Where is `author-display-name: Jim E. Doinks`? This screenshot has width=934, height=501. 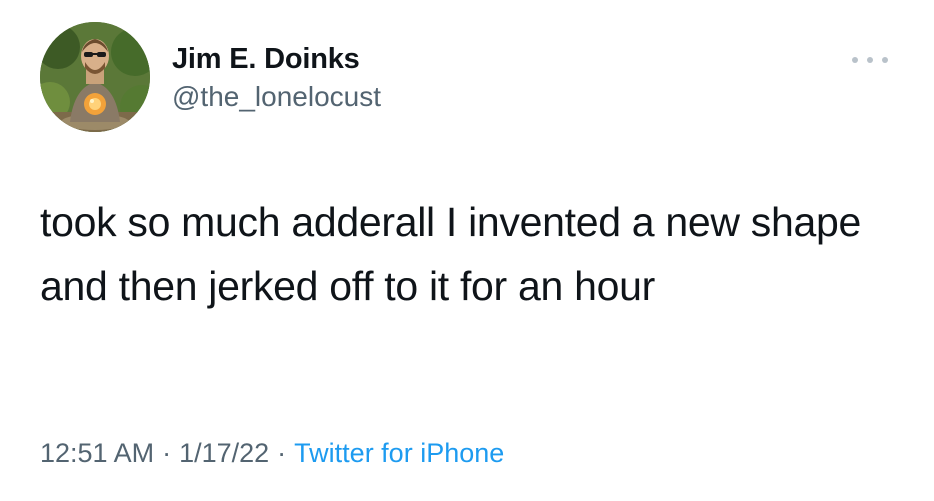 author-display-name: Jim E. Doinks is located at coordinates (276, 59).